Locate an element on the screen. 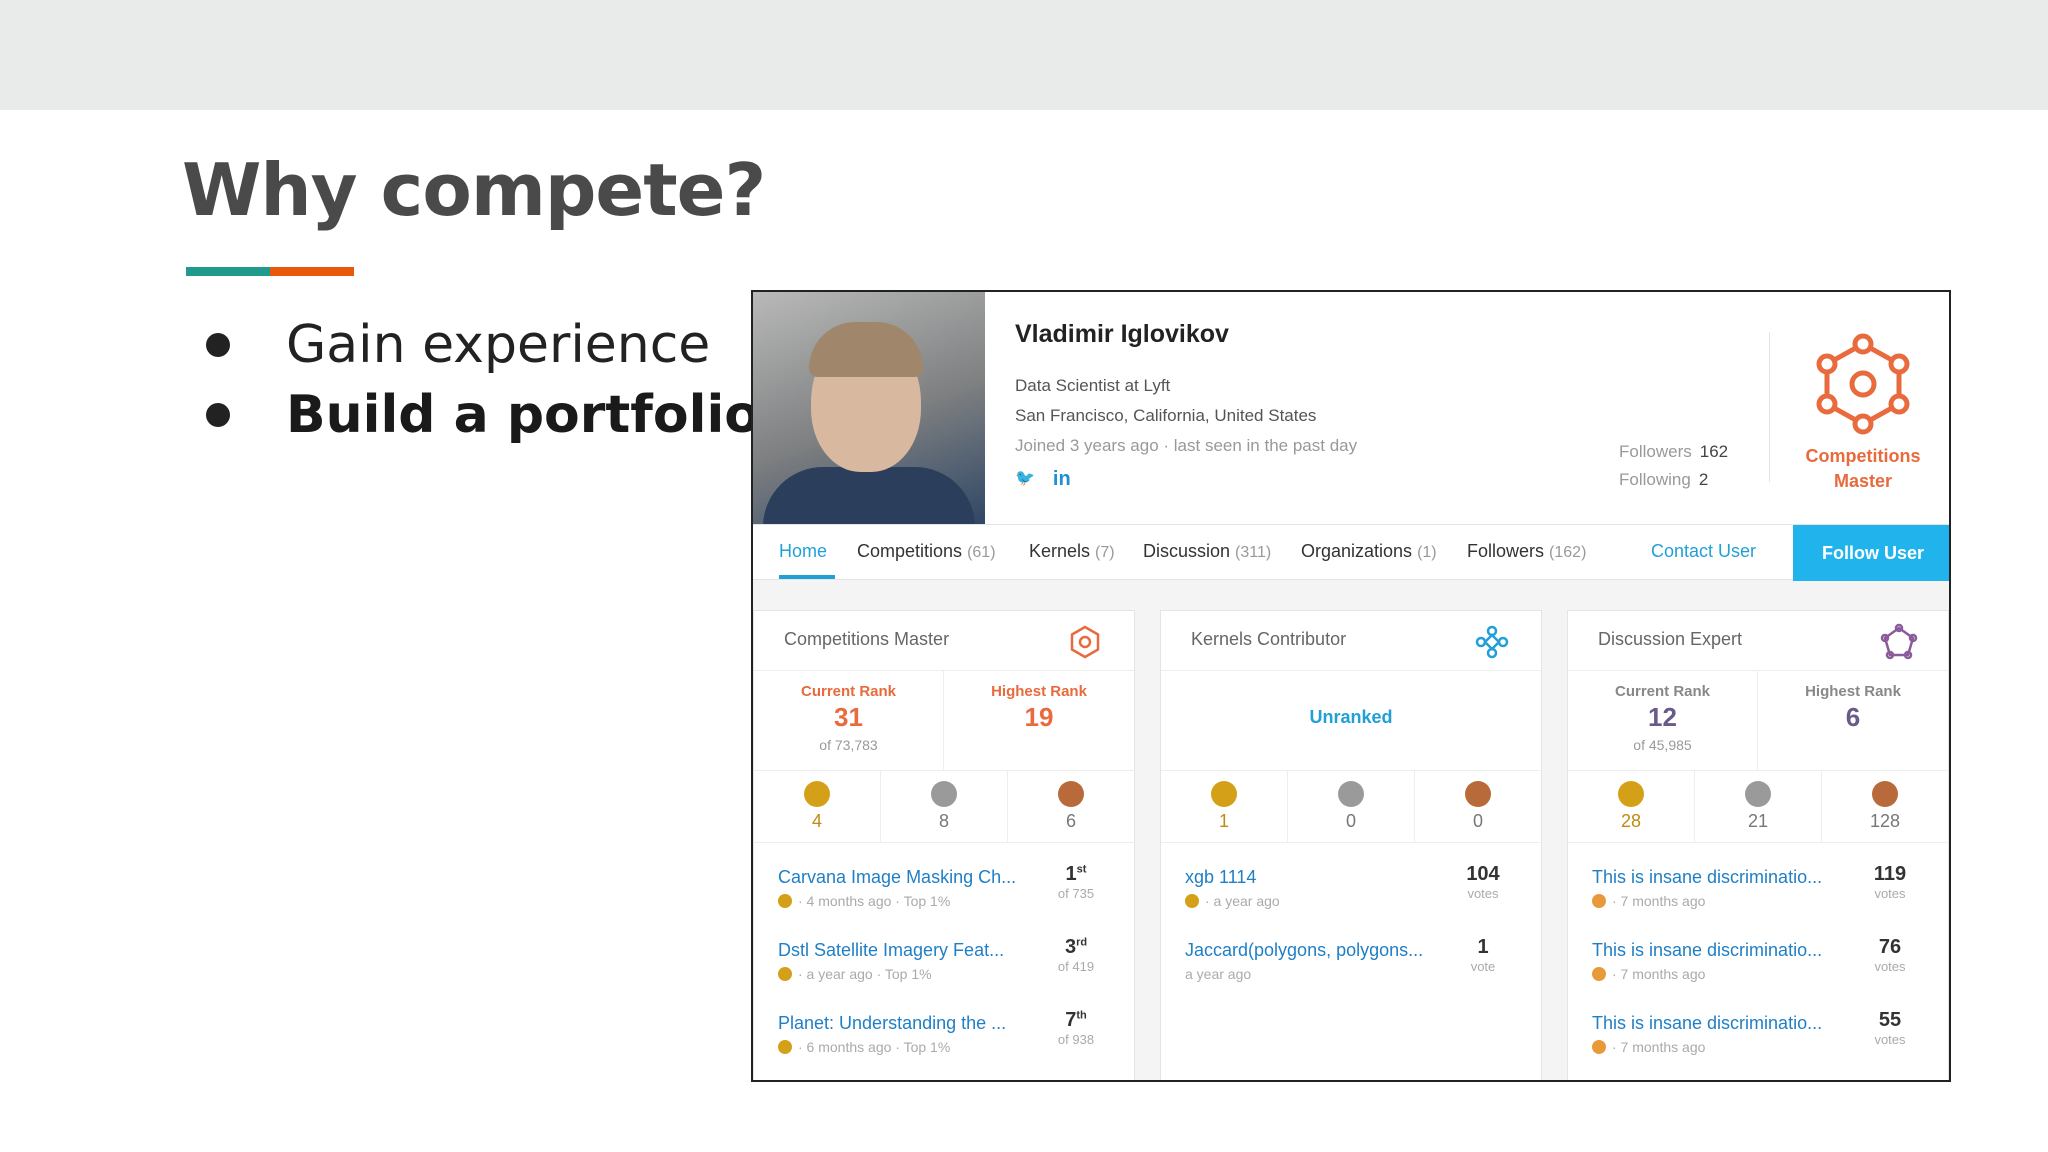 Image resolution: width=2048 pixels, height=1152 pixels. silver-count: 8 is located at coordinates (943, 821).